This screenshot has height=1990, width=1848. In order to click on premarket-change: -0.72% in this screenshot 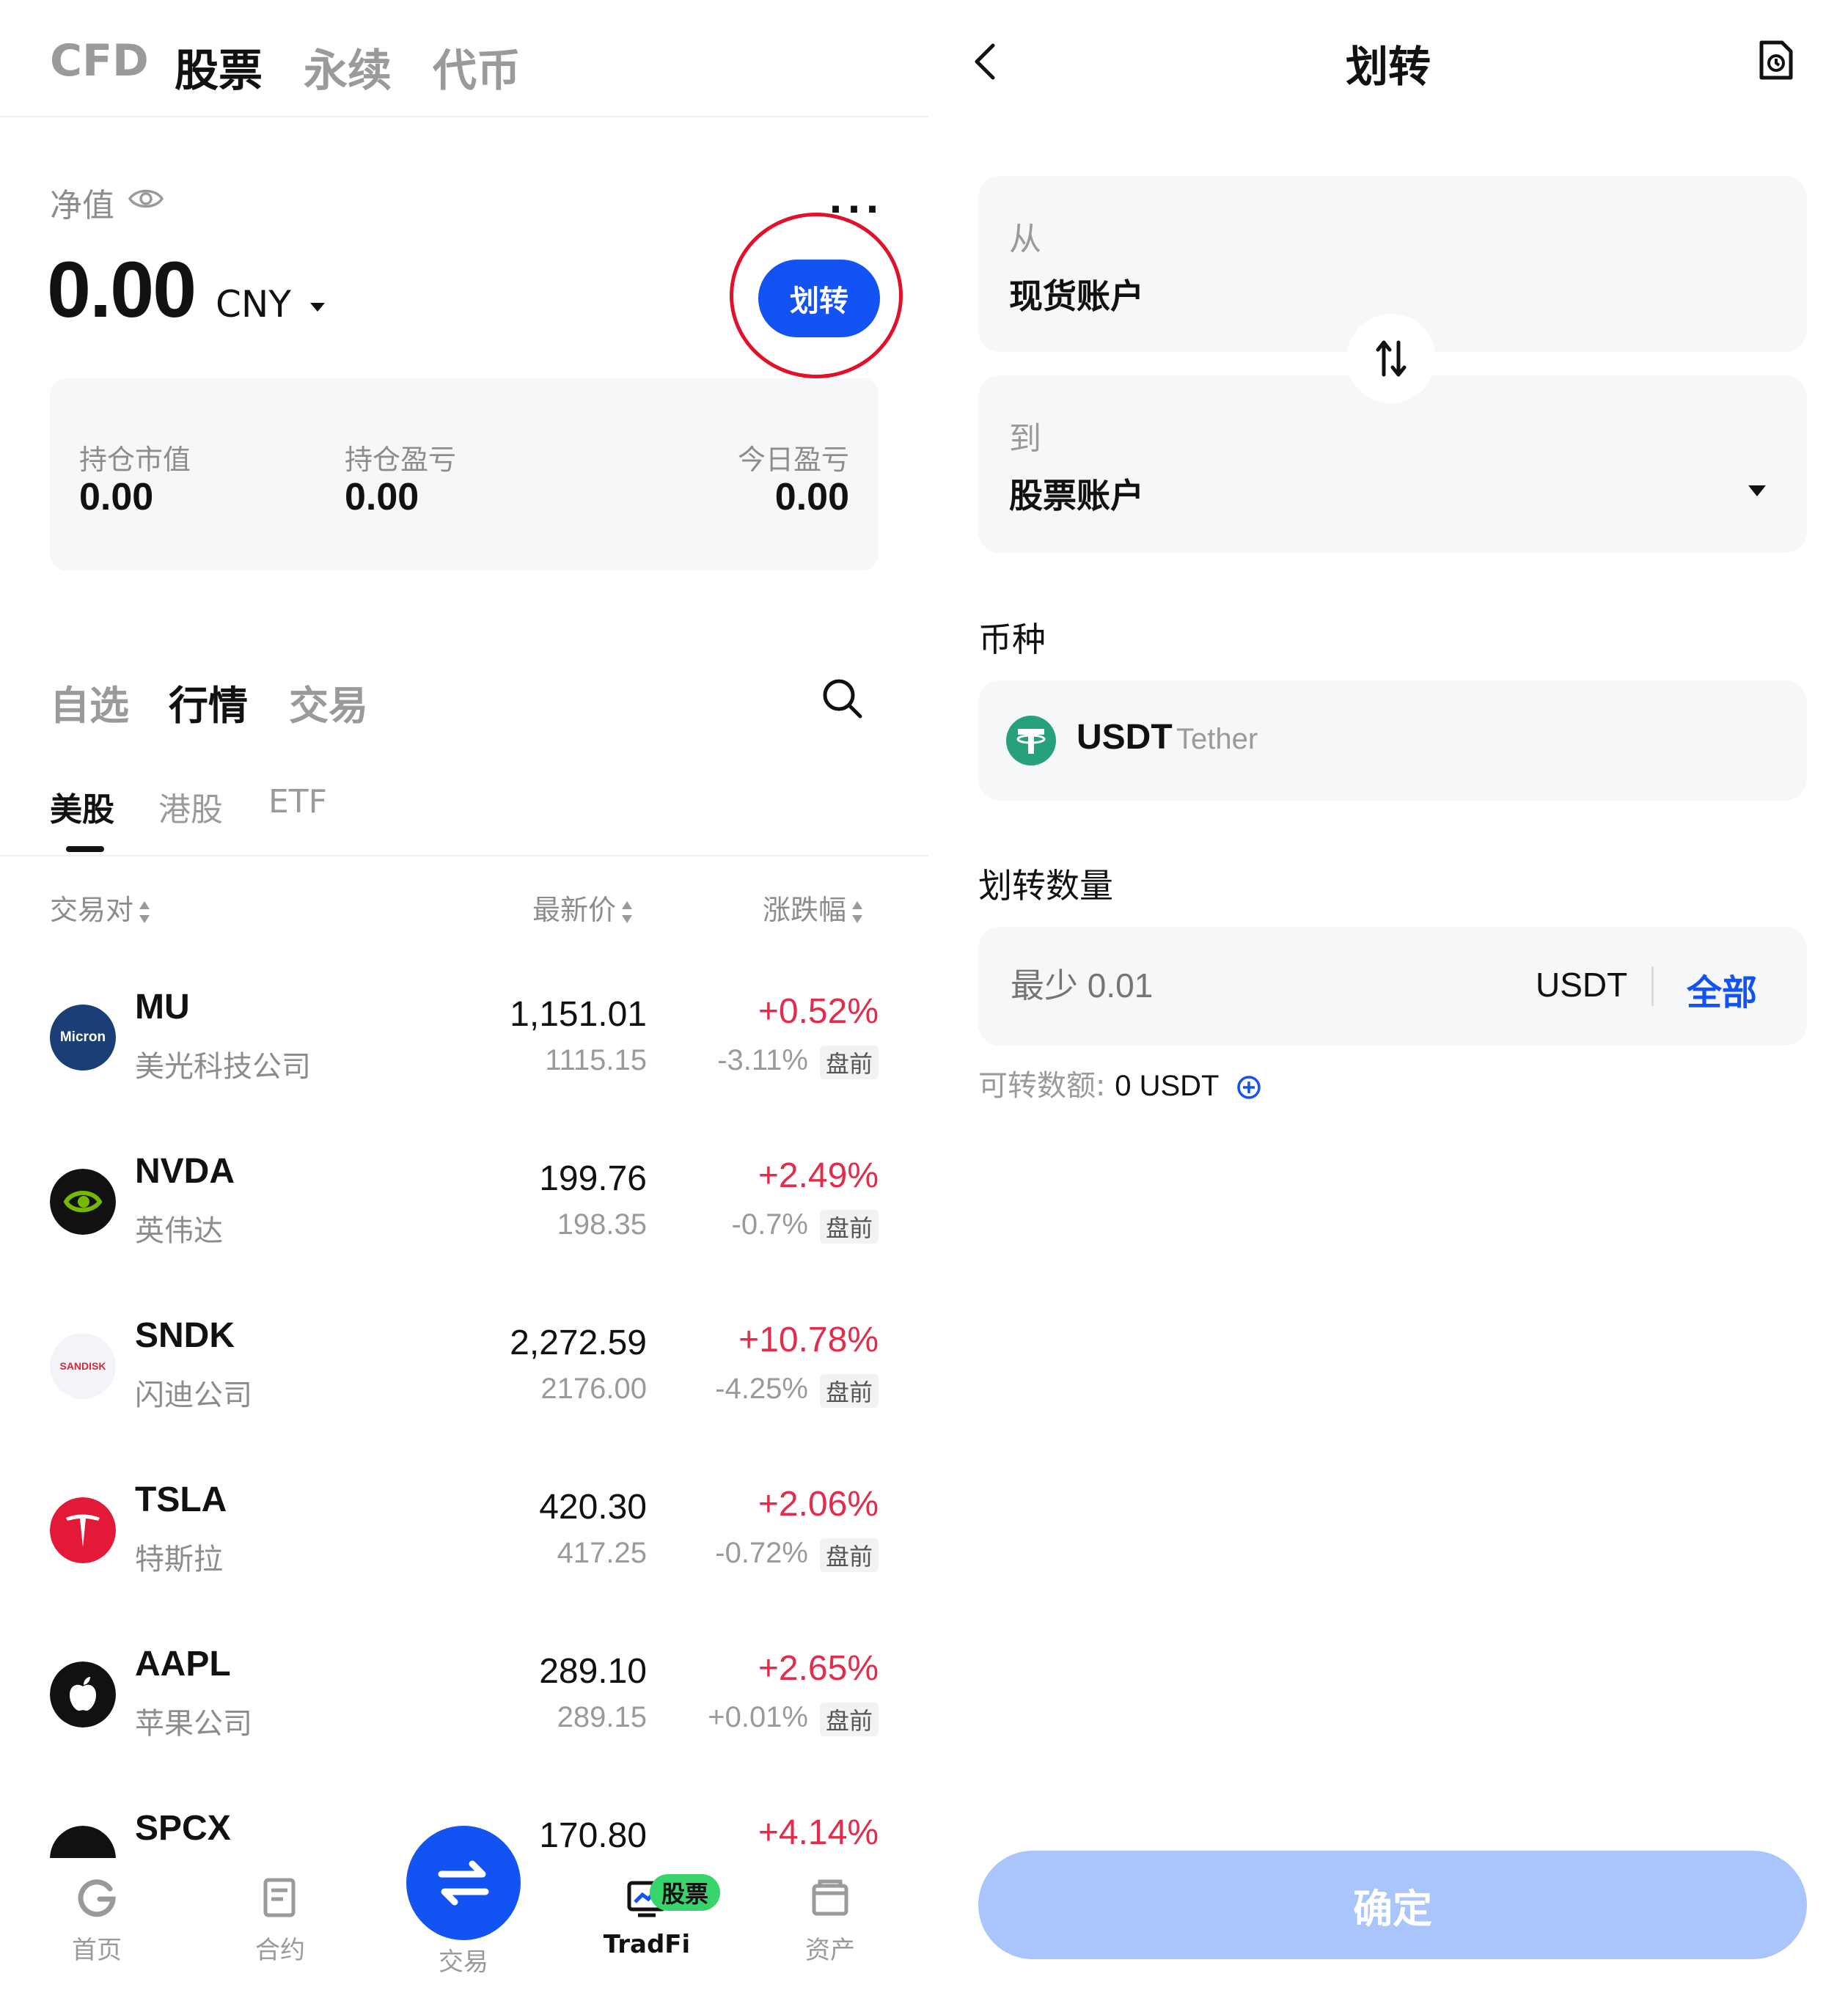, I will do `click(761, 1553)`.